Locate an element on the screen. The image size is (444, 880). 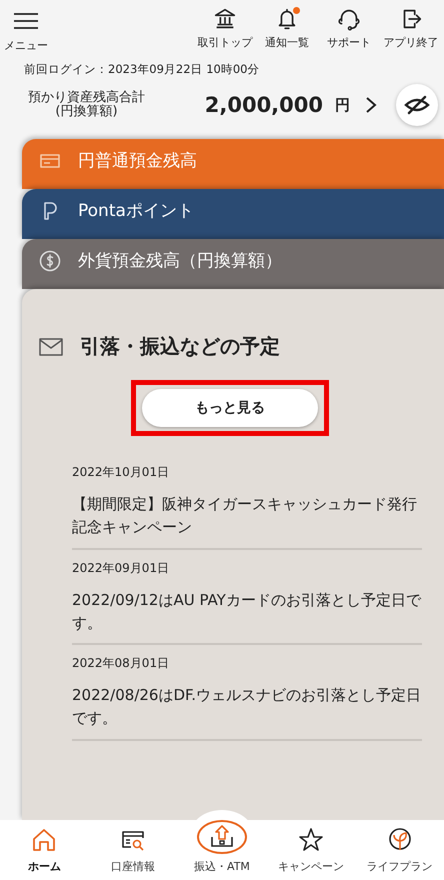
balance-tab: Pontaポイント is located at coordinates (233, 214).